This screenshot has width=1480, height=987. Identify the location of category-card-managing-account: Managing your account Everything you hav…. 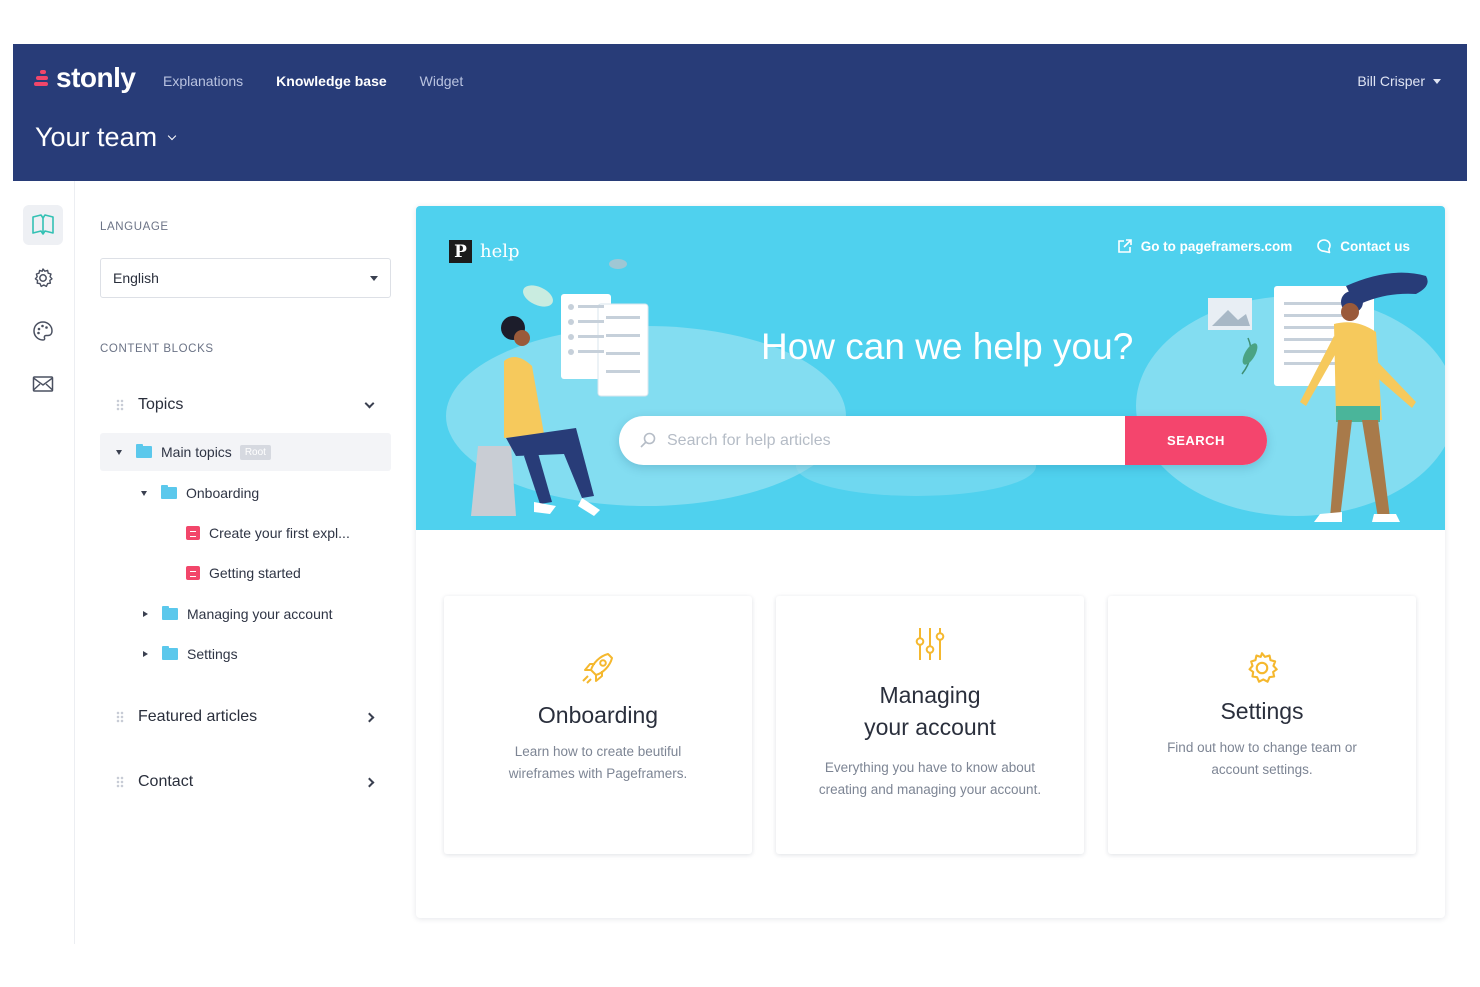
(930, 725).